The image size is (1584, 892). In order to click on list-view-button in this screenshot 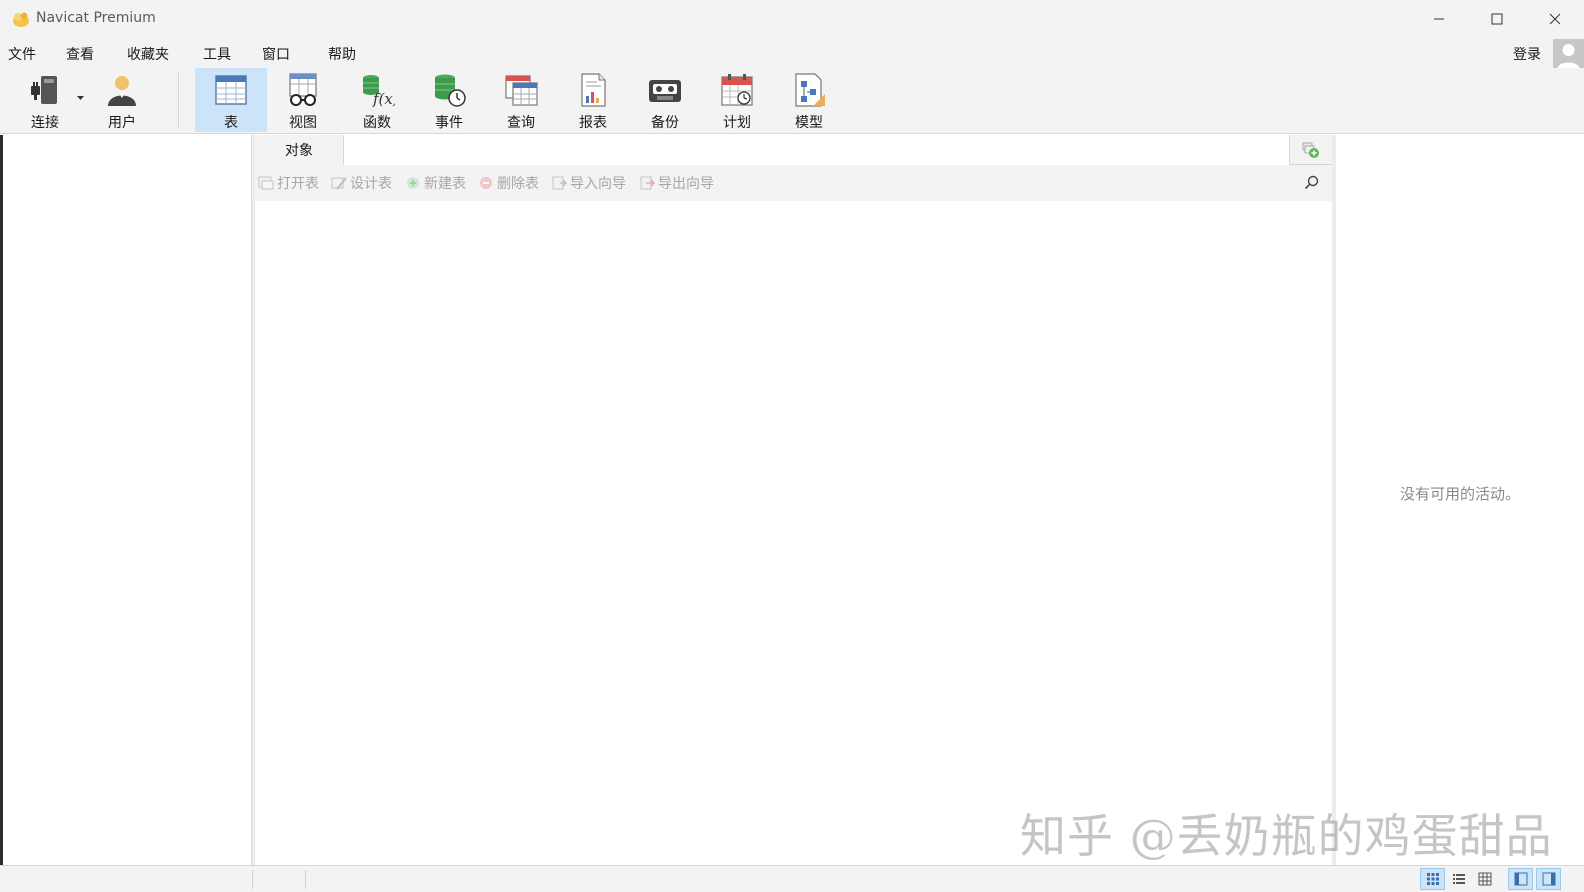, I will do `click(1458, 879)`.